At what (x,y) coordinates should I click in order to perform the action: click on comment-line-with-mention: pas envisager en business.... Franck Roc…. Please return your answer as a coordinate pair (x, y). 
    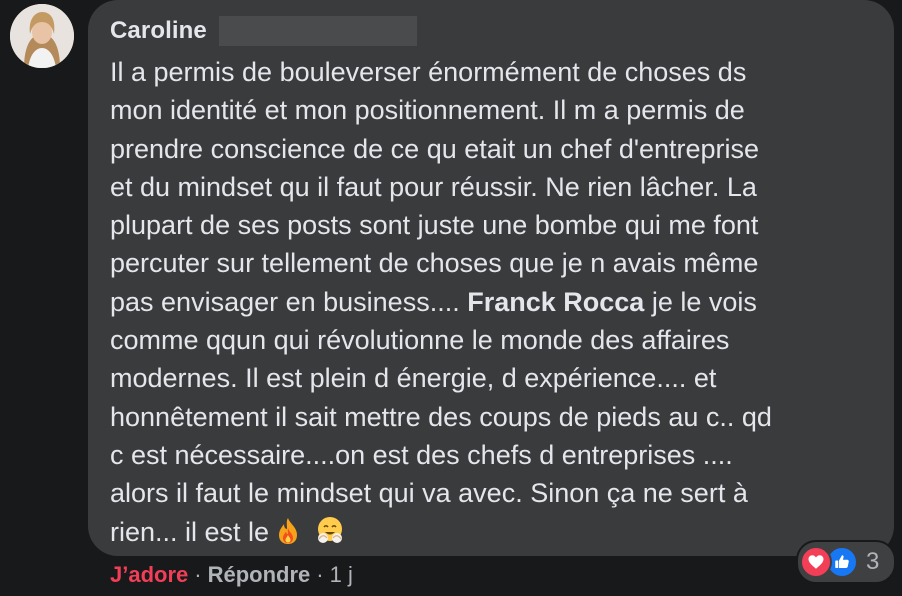
    Looking at the image, I should click on (491, 302).